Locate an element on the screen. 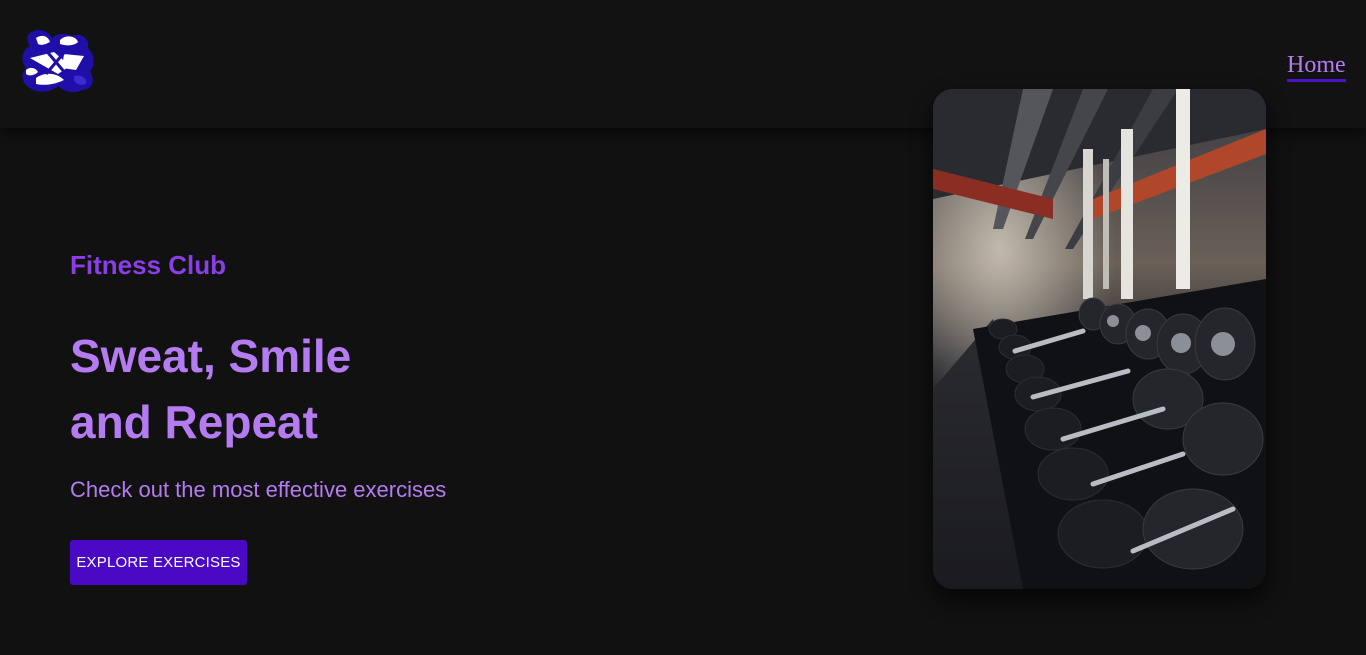 This screenshot has width=1366, height=655. fitness-logo-icon is located at coordinates (58, 61).